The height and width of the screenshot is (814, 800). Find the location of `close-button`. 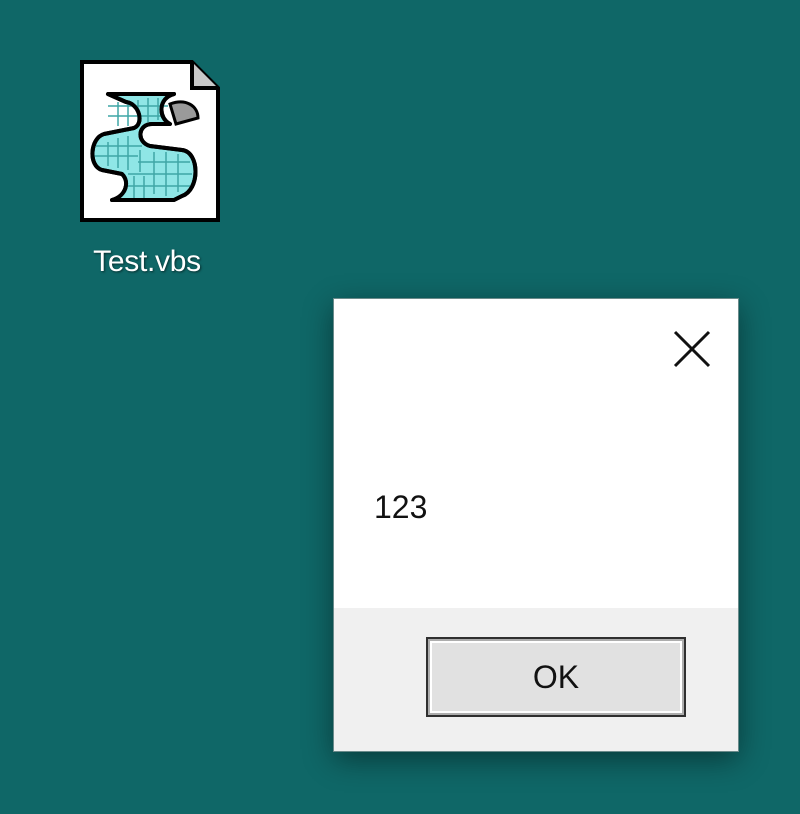

close-button is located at coordinates (692, 349).